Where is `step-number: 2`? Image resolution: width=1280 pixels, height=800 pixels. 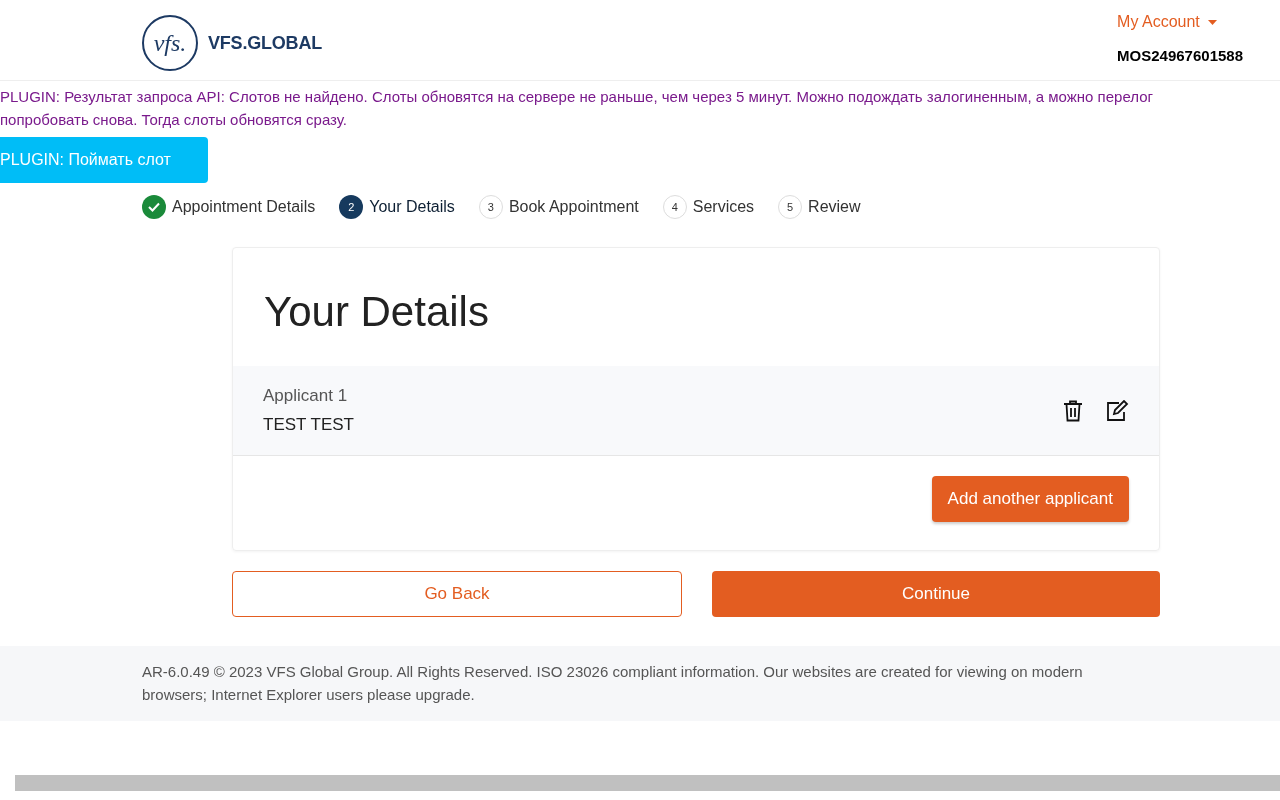
step-number: 2 is located at coordinates (351, 207).